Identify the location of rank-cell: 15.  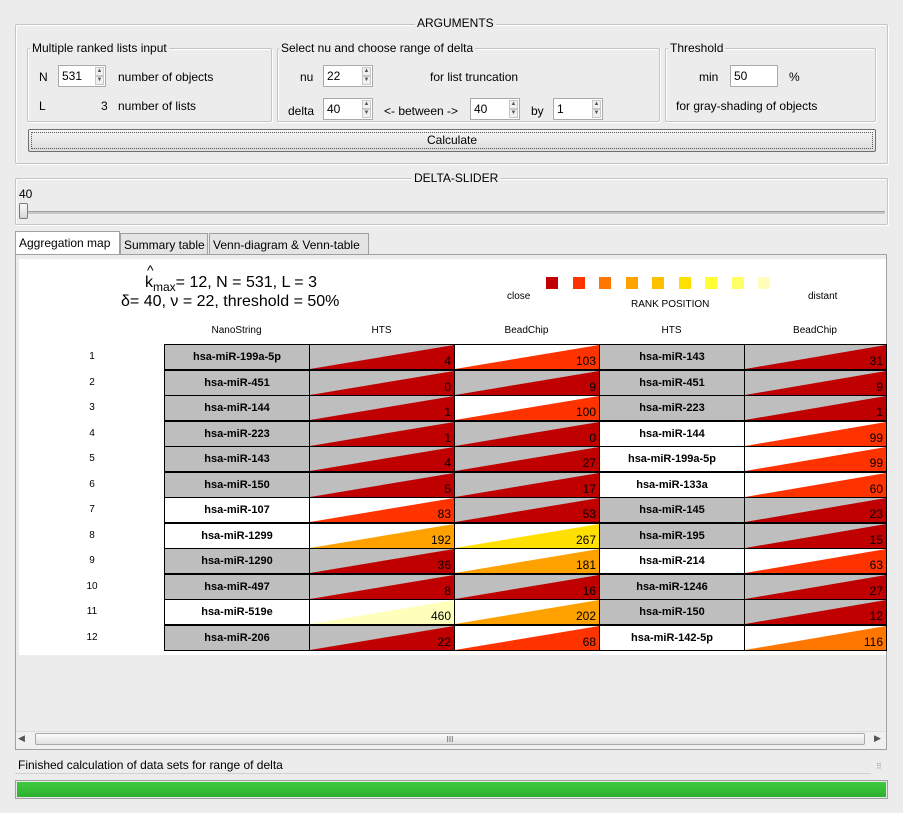
(815, 535).